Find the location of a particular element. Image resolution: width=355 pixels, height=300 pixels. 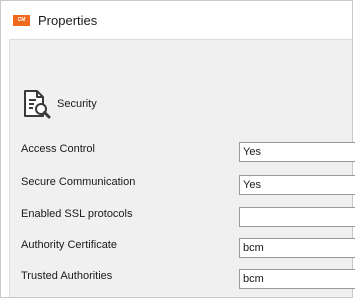

authority-certificate-field is located at coordinates (297, 248).